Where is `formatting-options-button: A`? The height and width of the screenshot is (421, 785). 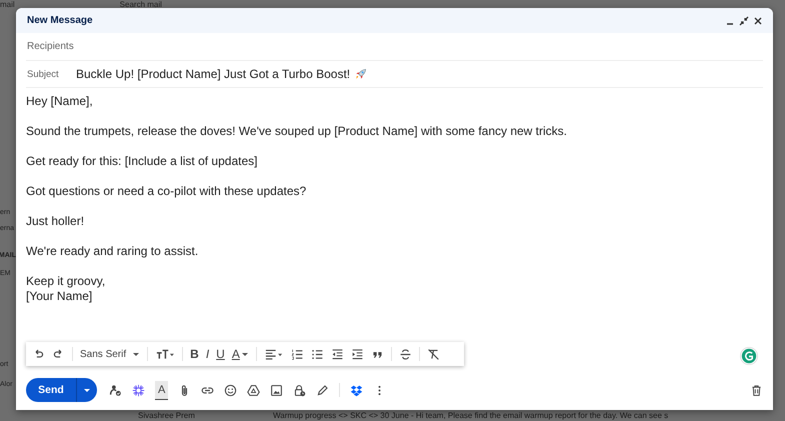 formatting-options-button: A is located at coordinates (161, 390).